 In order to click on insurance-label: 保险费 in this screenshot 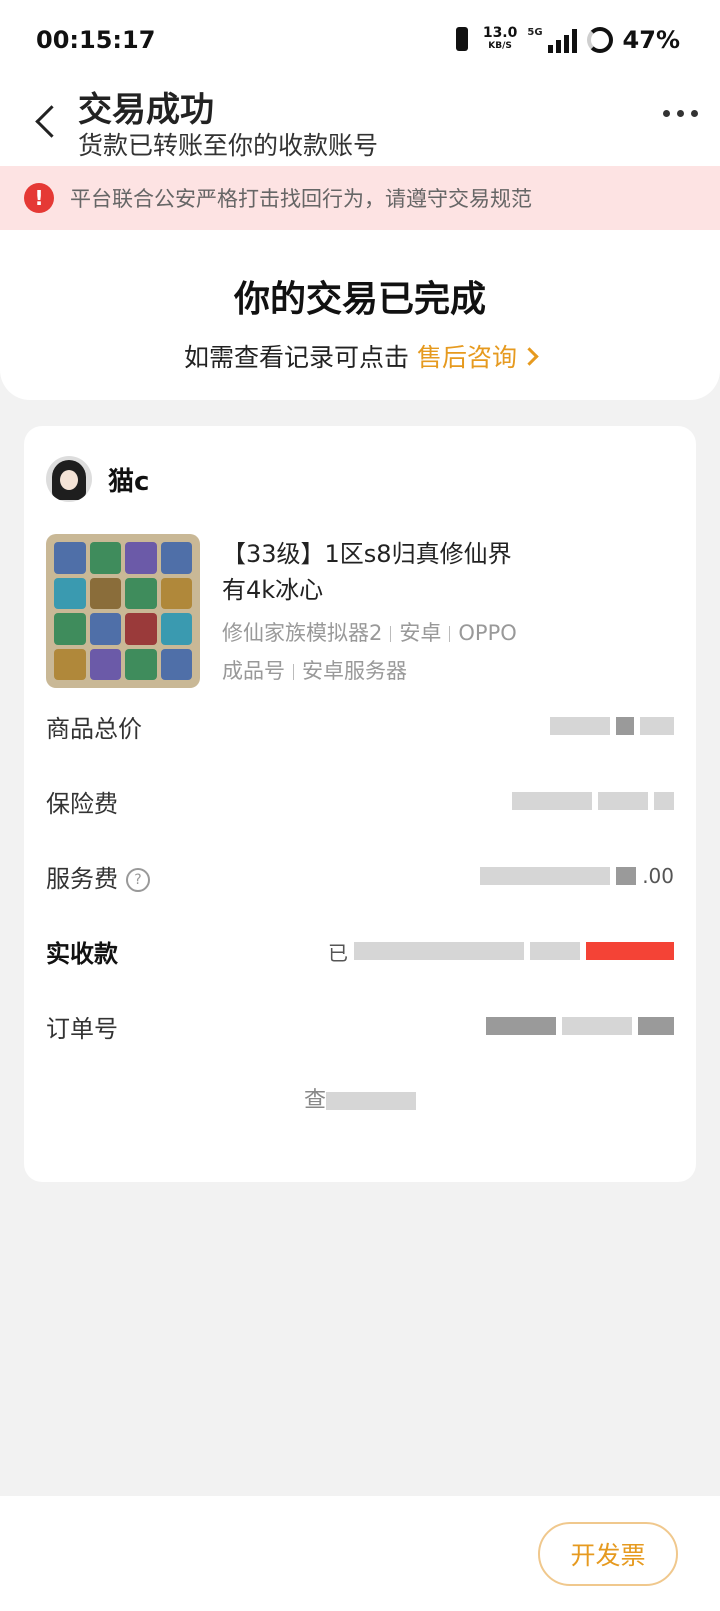, I will do `click(82, 803)`.